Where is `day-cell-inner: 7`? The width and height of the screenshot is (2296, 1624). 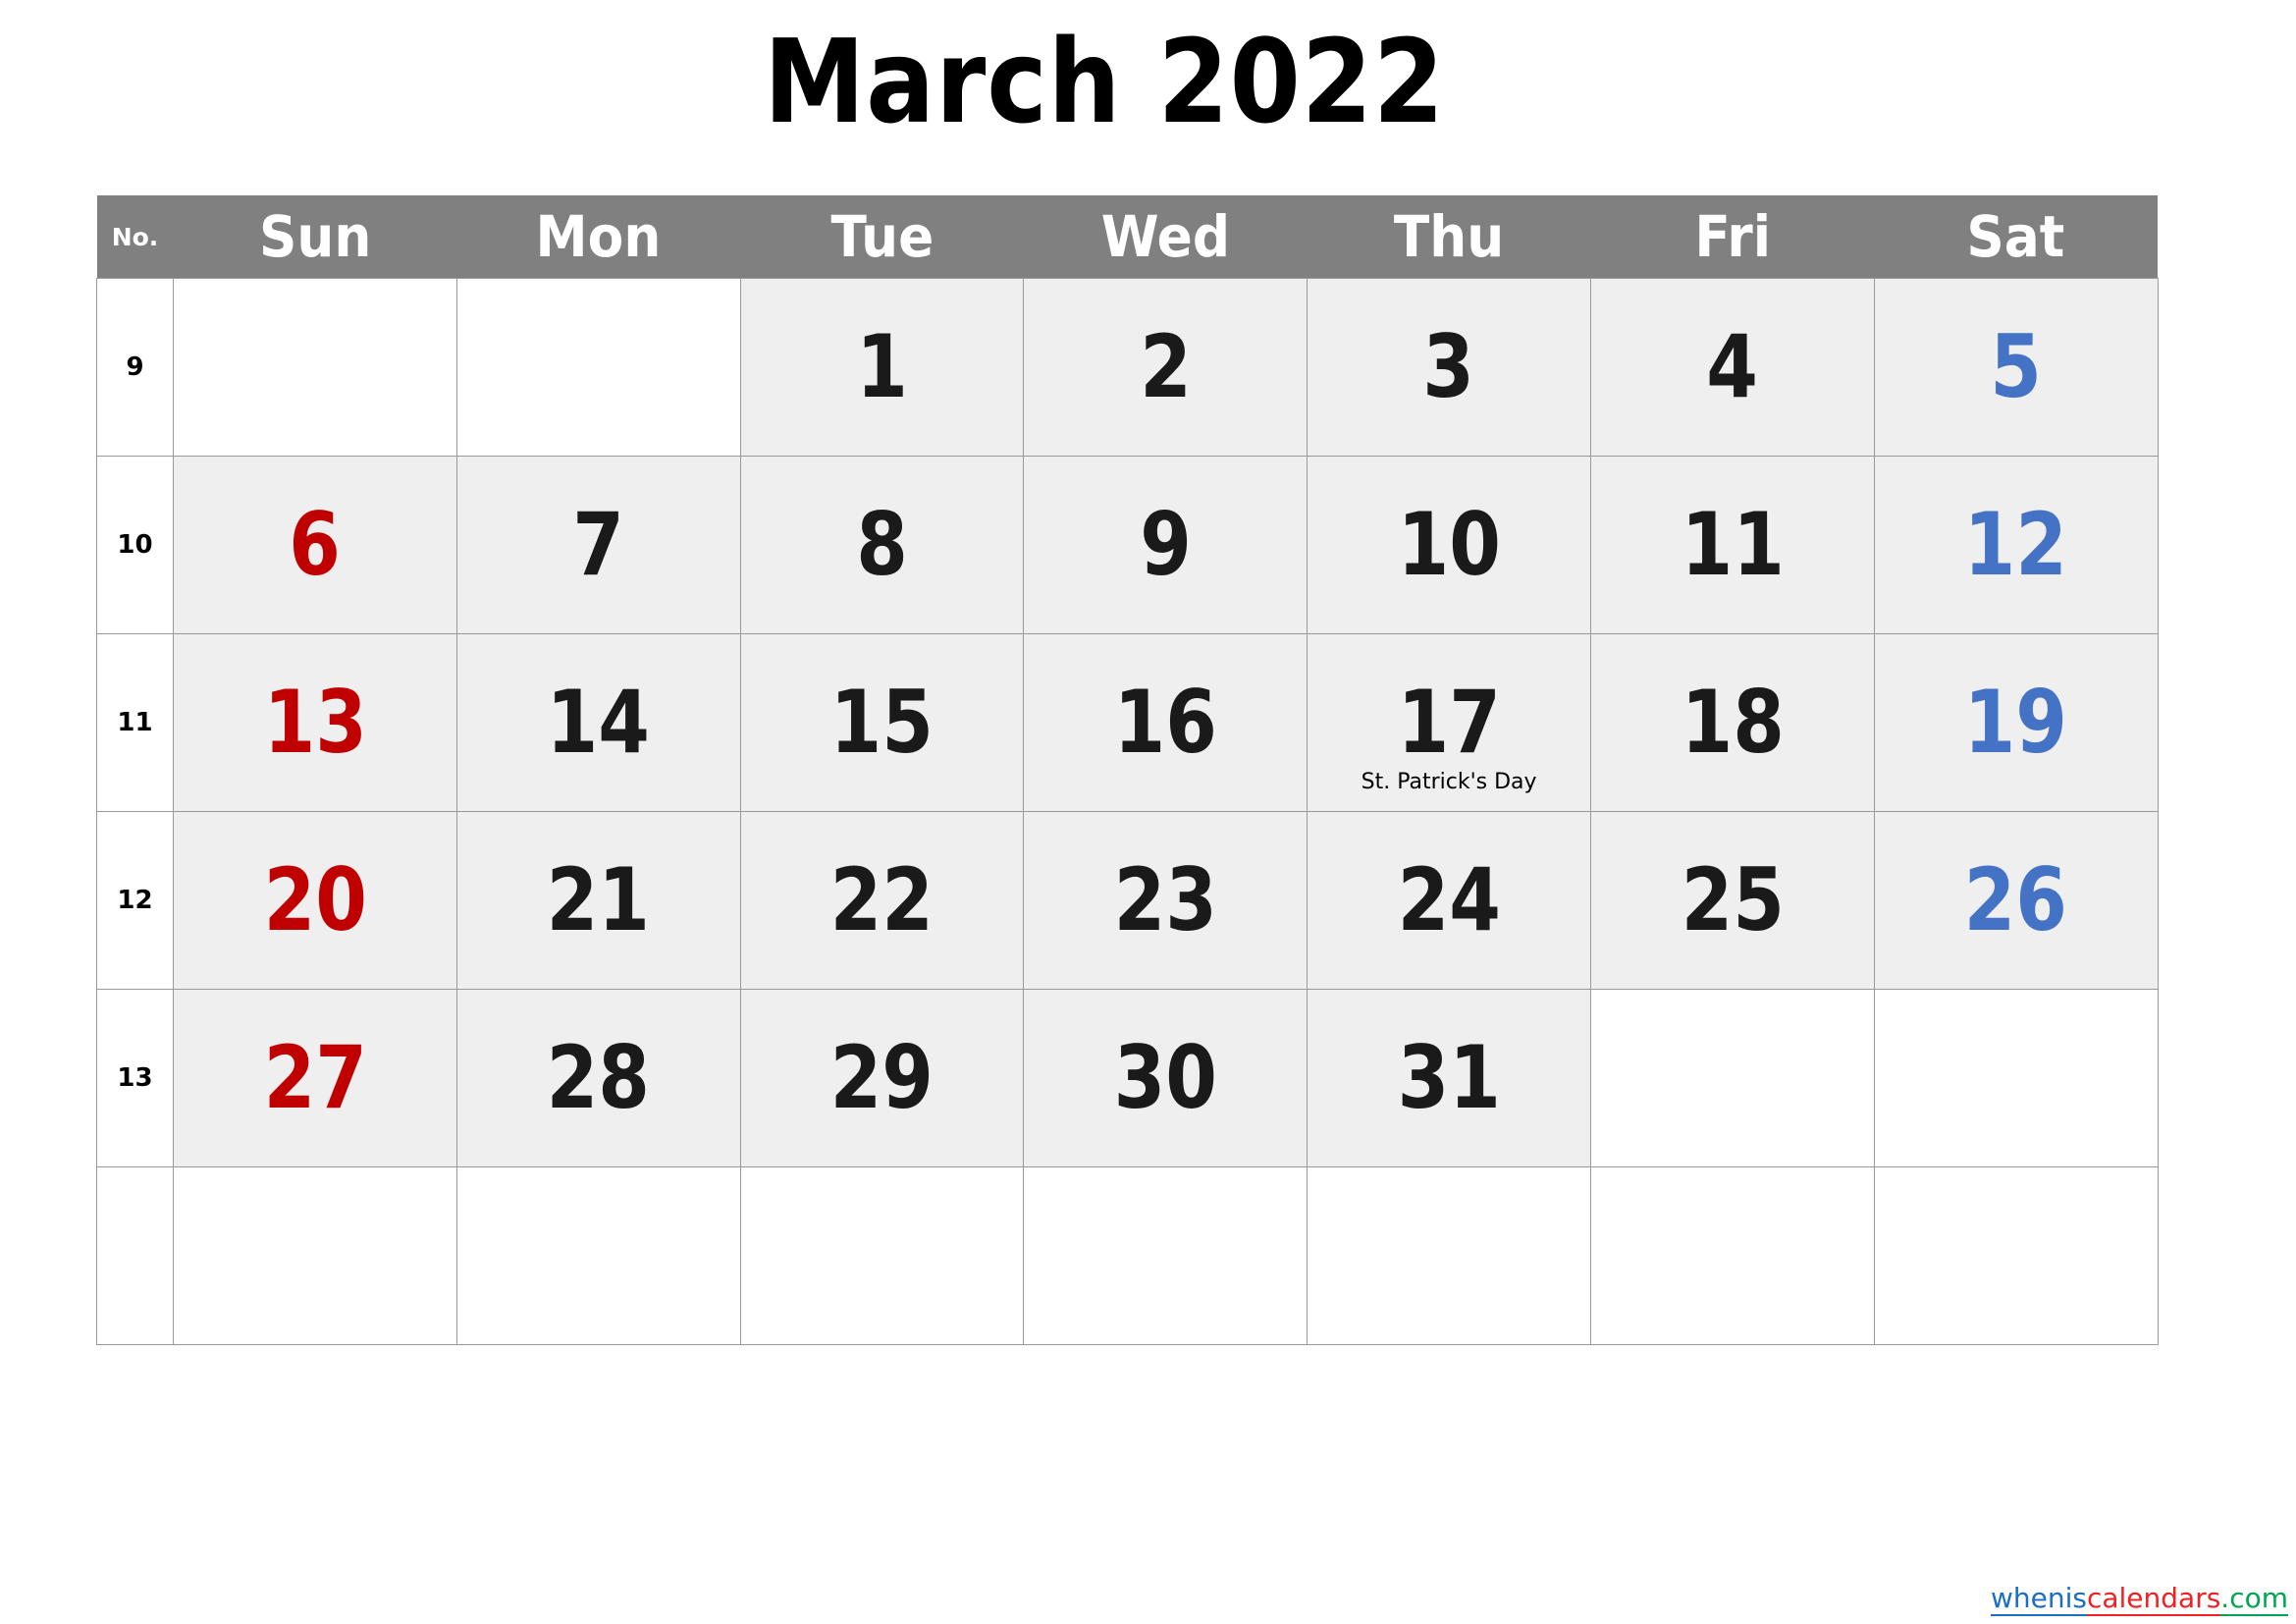
day-cell-inner: 7 is located at coordinates (599, 545).